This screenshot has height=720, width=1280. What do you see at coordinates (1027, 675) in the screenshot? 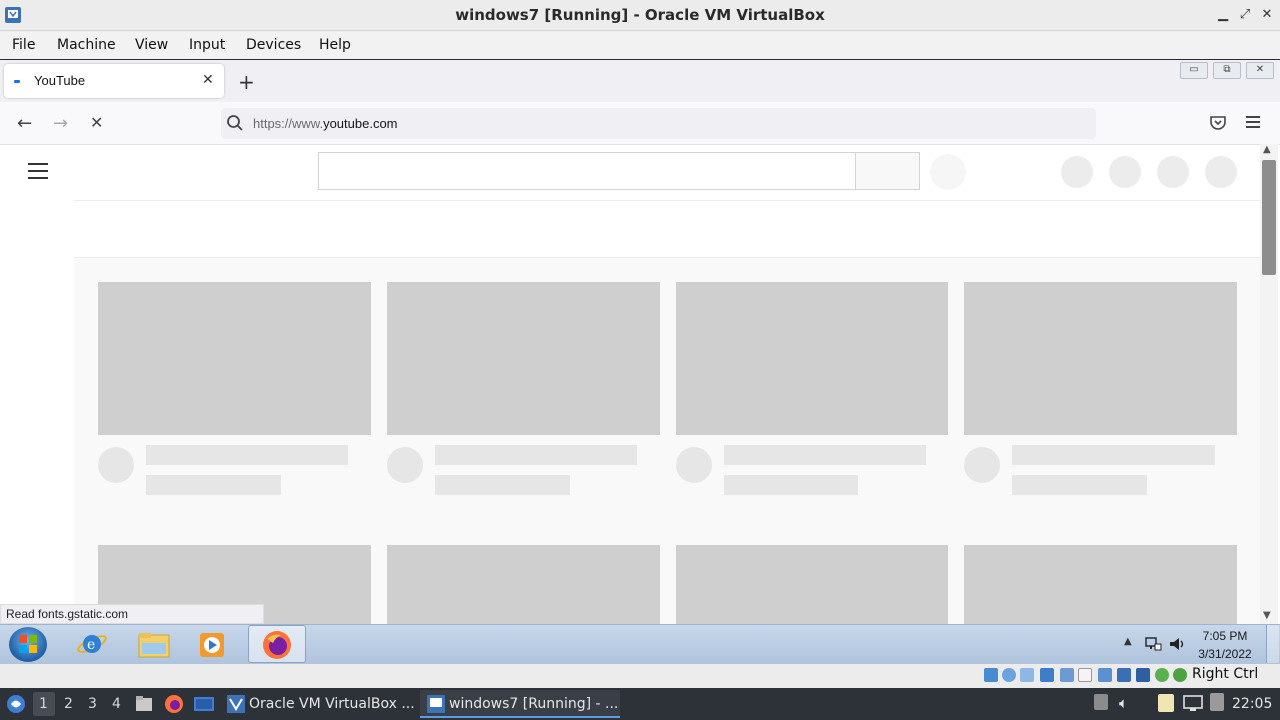
I see `audio-icon` at bounding box center [1027, 675].